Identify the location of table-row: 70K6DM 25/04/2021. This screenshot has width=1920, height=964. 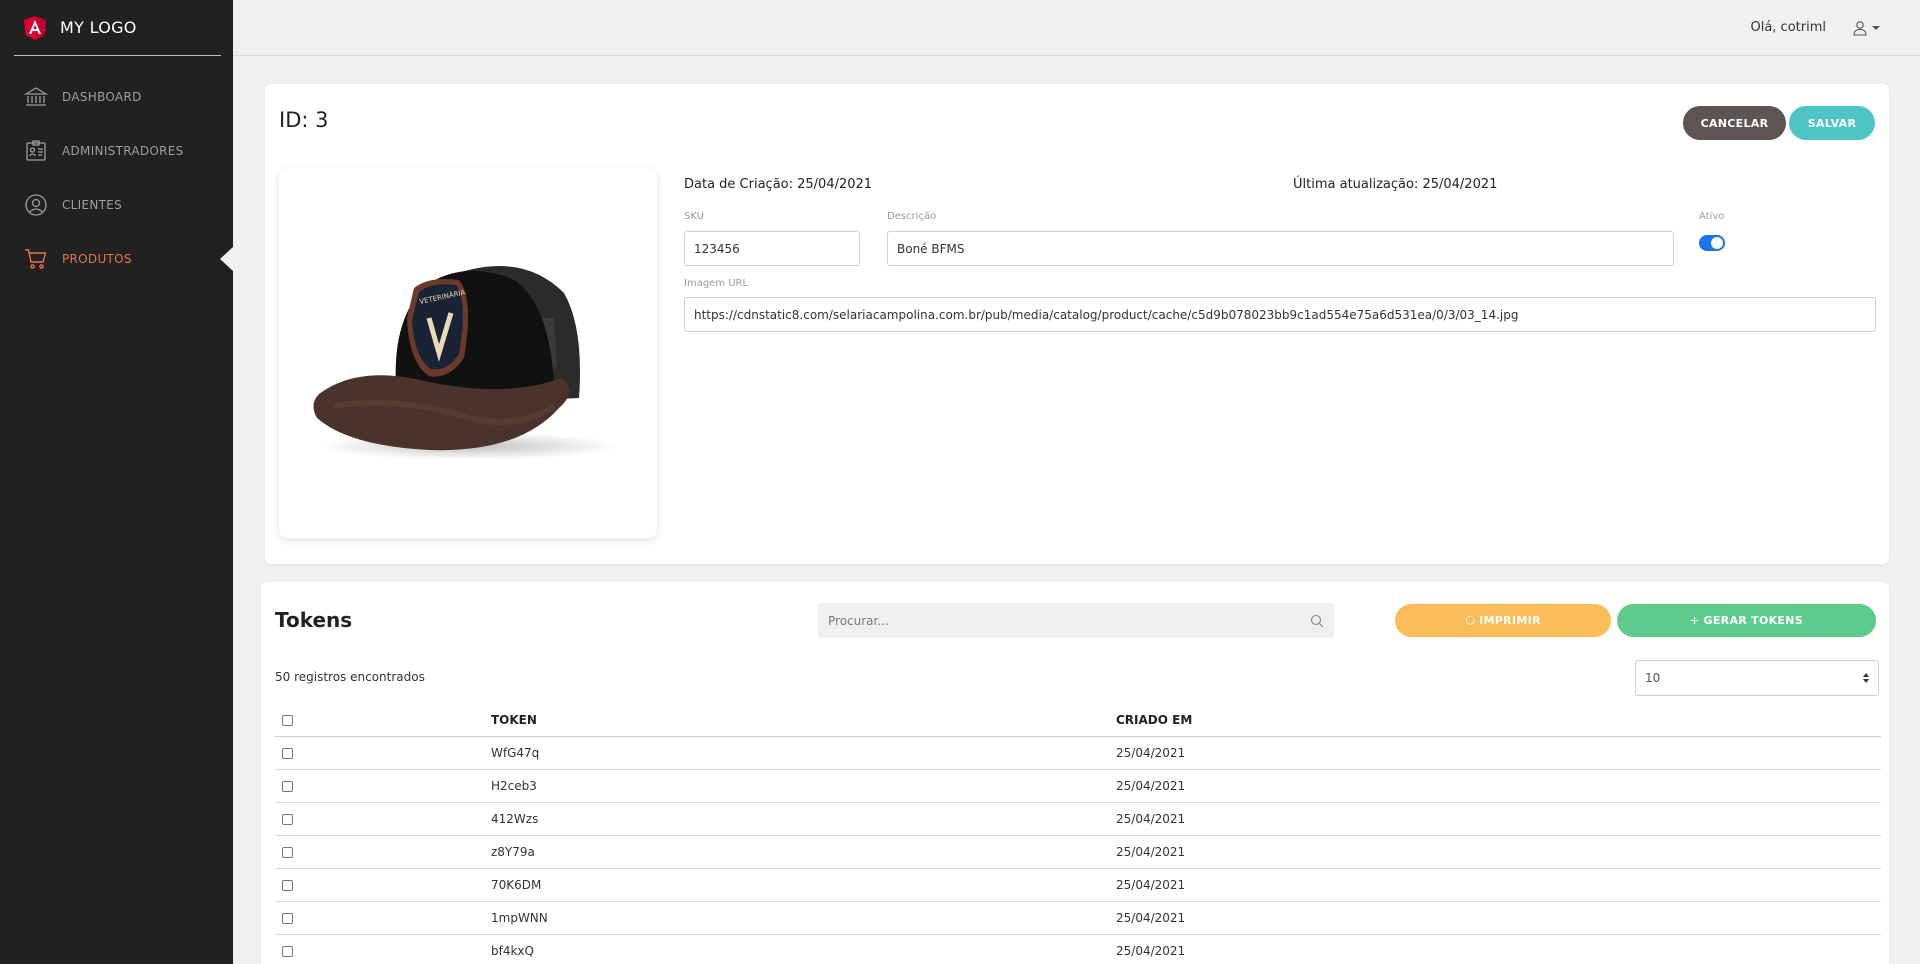
(1078, 885).